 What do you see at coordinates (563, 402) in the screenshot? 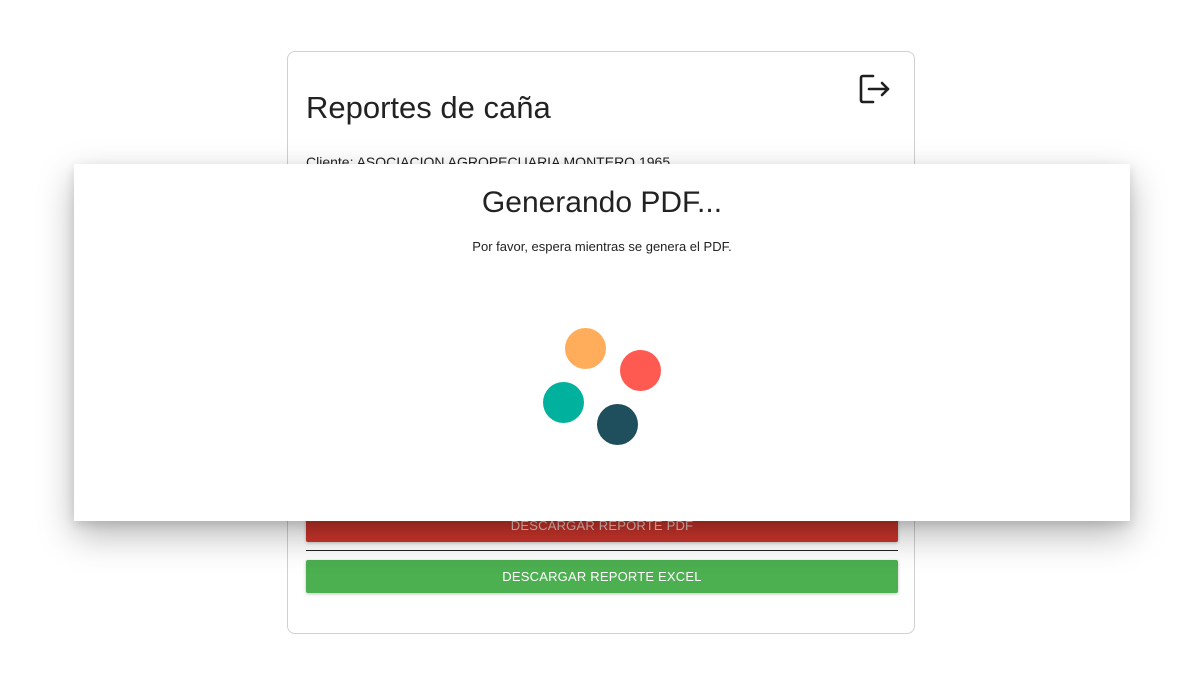
I see `spinner-dot-teal` at bounding box center [563, 402].